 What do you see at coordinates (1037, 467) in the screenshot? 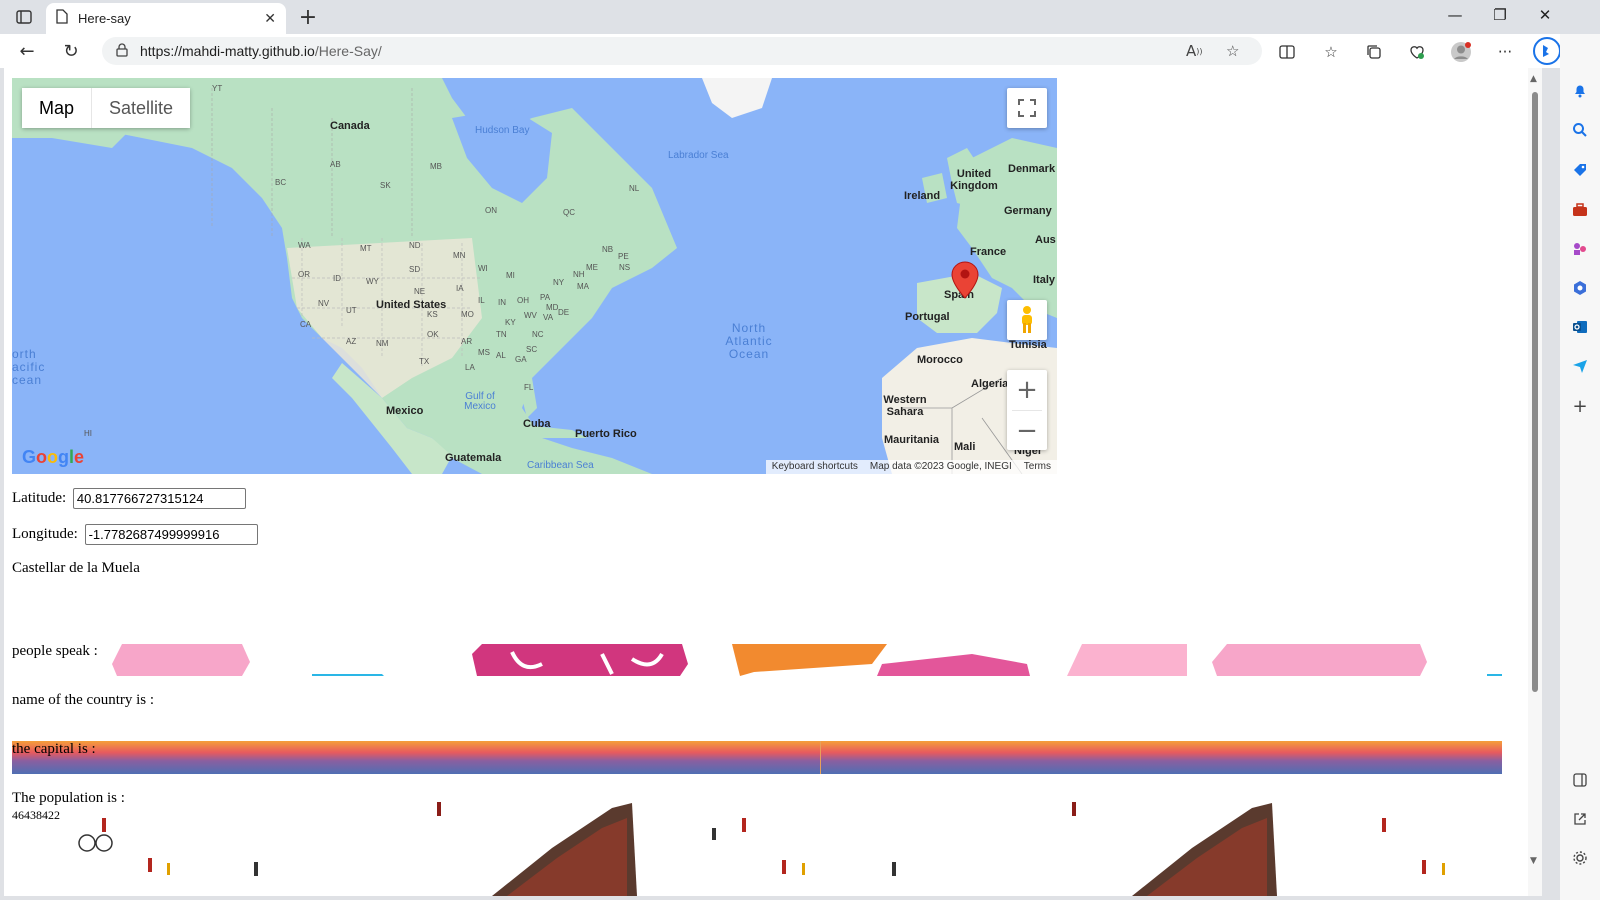
I see `terms-link: Terms` at bounding box center [1037, 467].